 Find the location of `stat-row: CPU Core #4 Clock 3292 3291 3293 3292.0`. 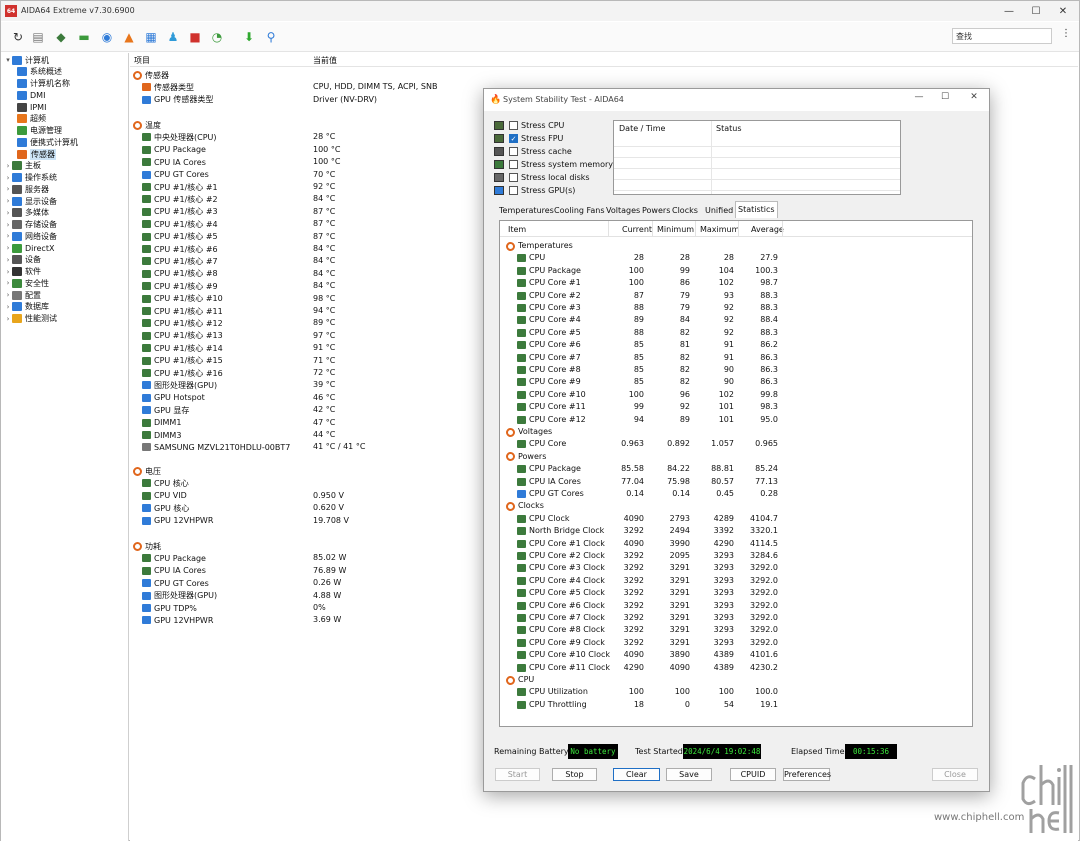

stat-row: CPU Core #4 Clock 3292 3291 3293 3292.0 is located at coordinates (736, 581).